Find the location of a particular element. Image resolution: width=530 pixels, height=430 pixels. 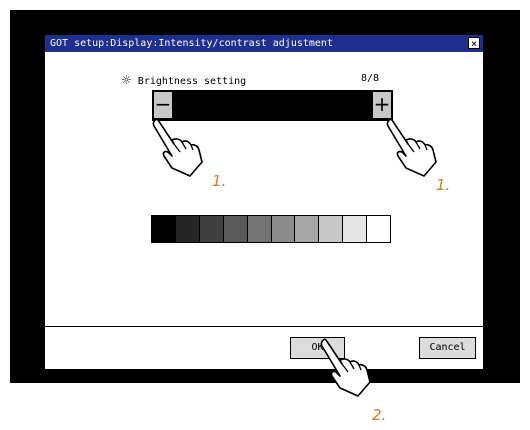

contrast-gradient-strip is located at coordinates (271, 229).